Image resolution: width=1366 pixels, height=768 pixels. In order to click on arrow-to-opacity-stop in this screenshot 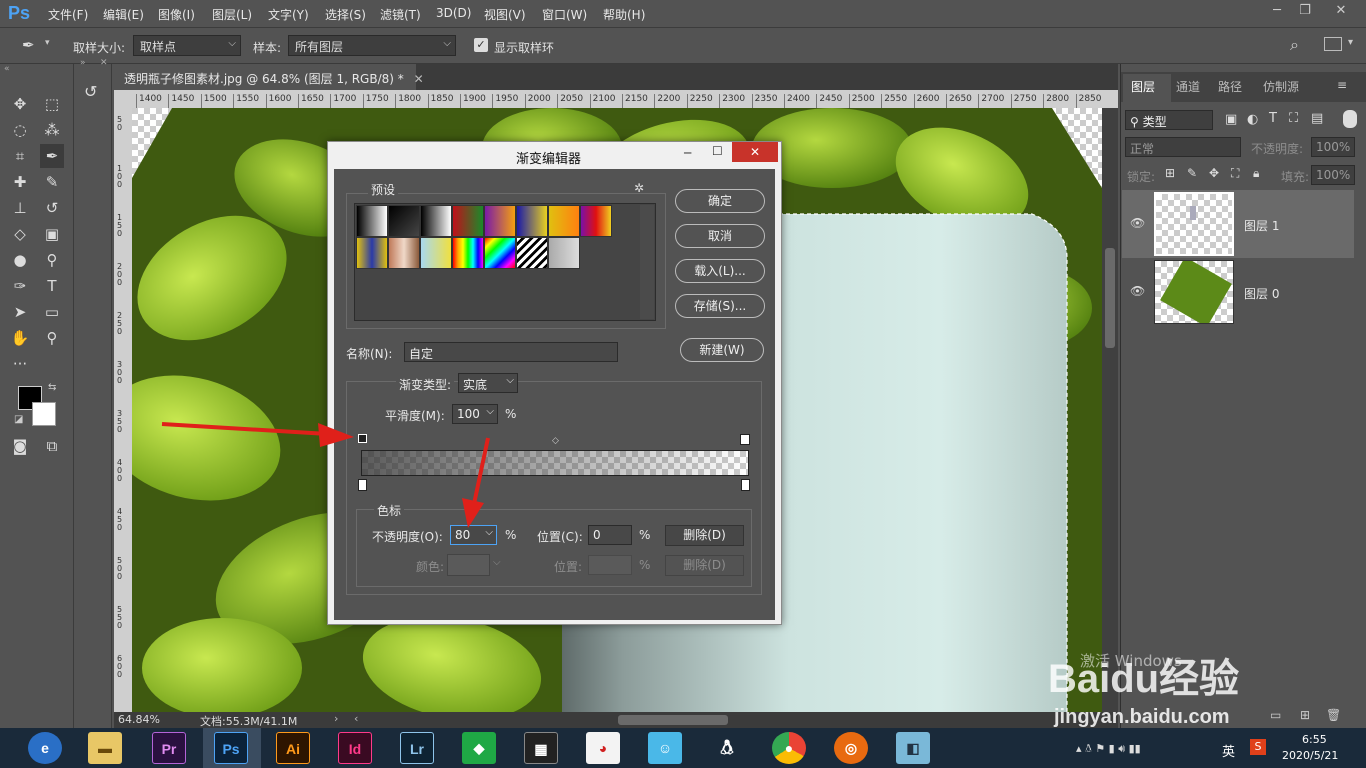, I will do `click(257, 434)`.